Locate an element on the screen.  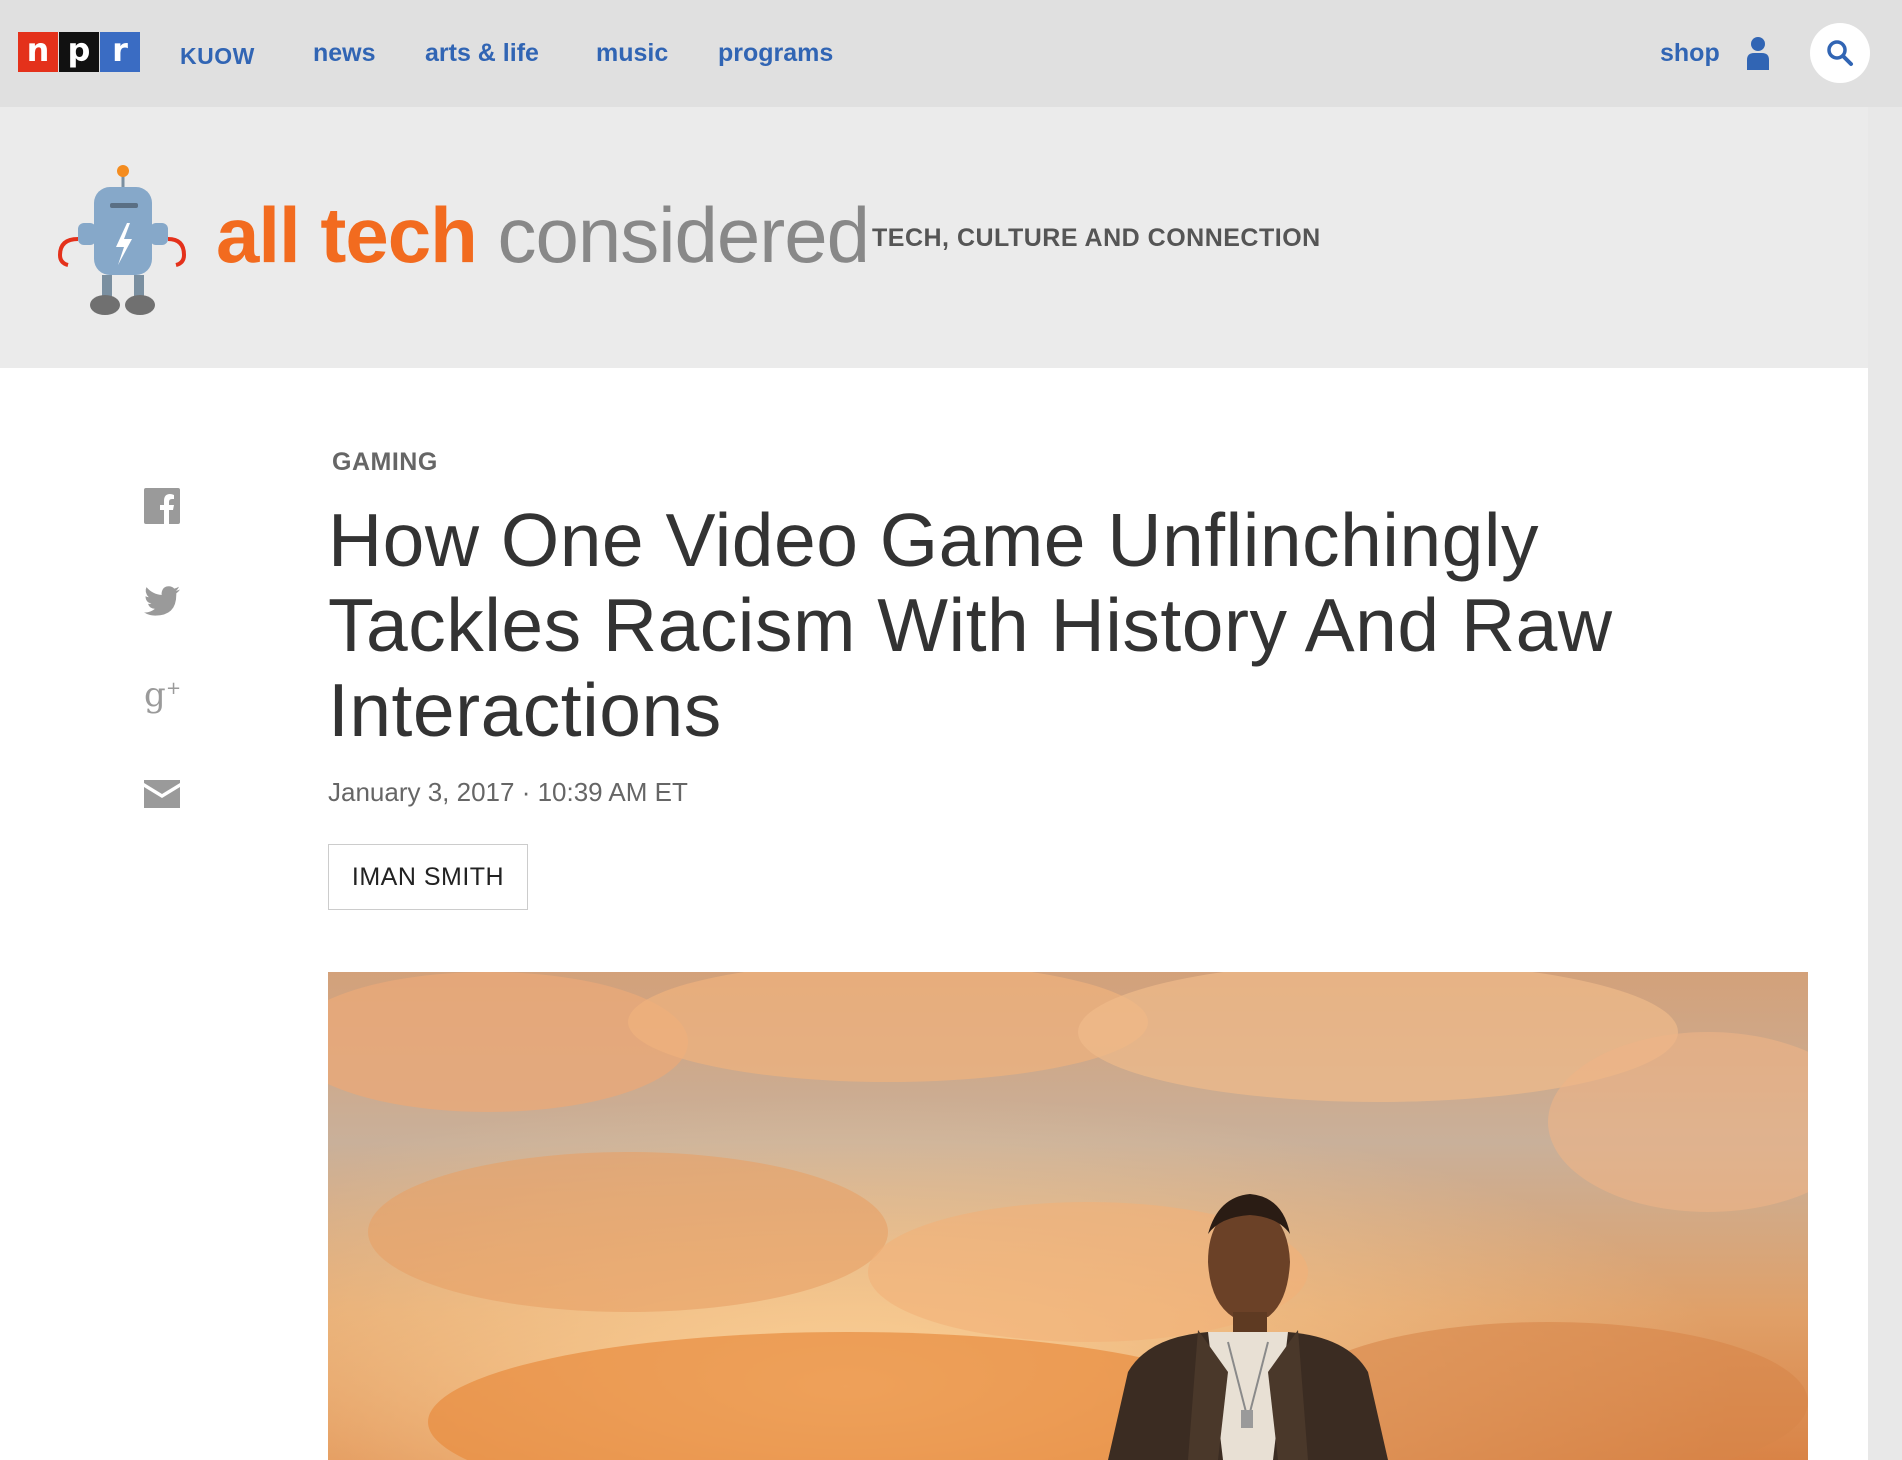
article-dateline: January 3, 2017 · 10:39 AM ET is located at coordinates (508, 792).